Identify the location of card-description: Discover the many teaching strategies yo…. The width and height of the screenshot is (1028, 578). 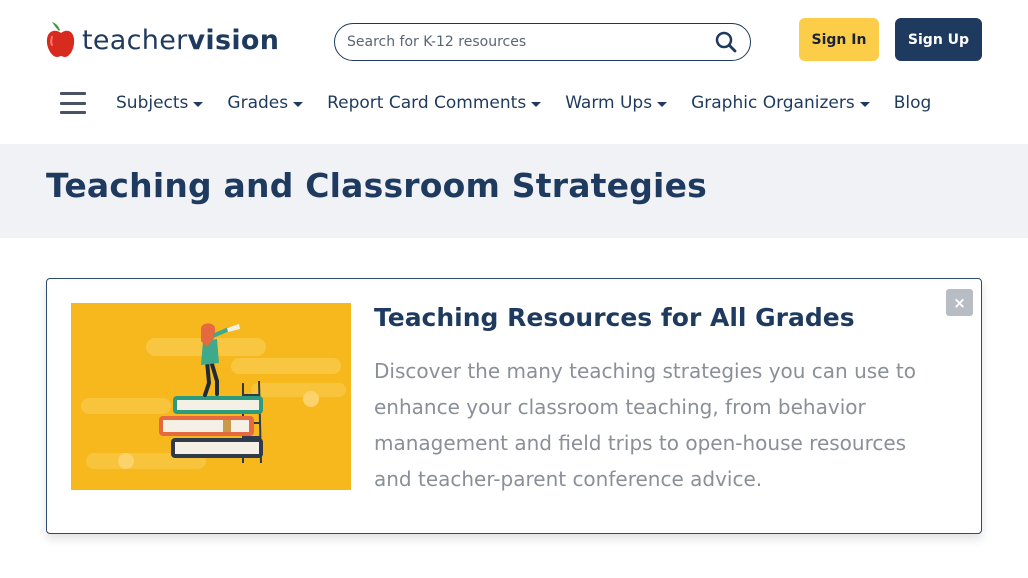
(645, 425).